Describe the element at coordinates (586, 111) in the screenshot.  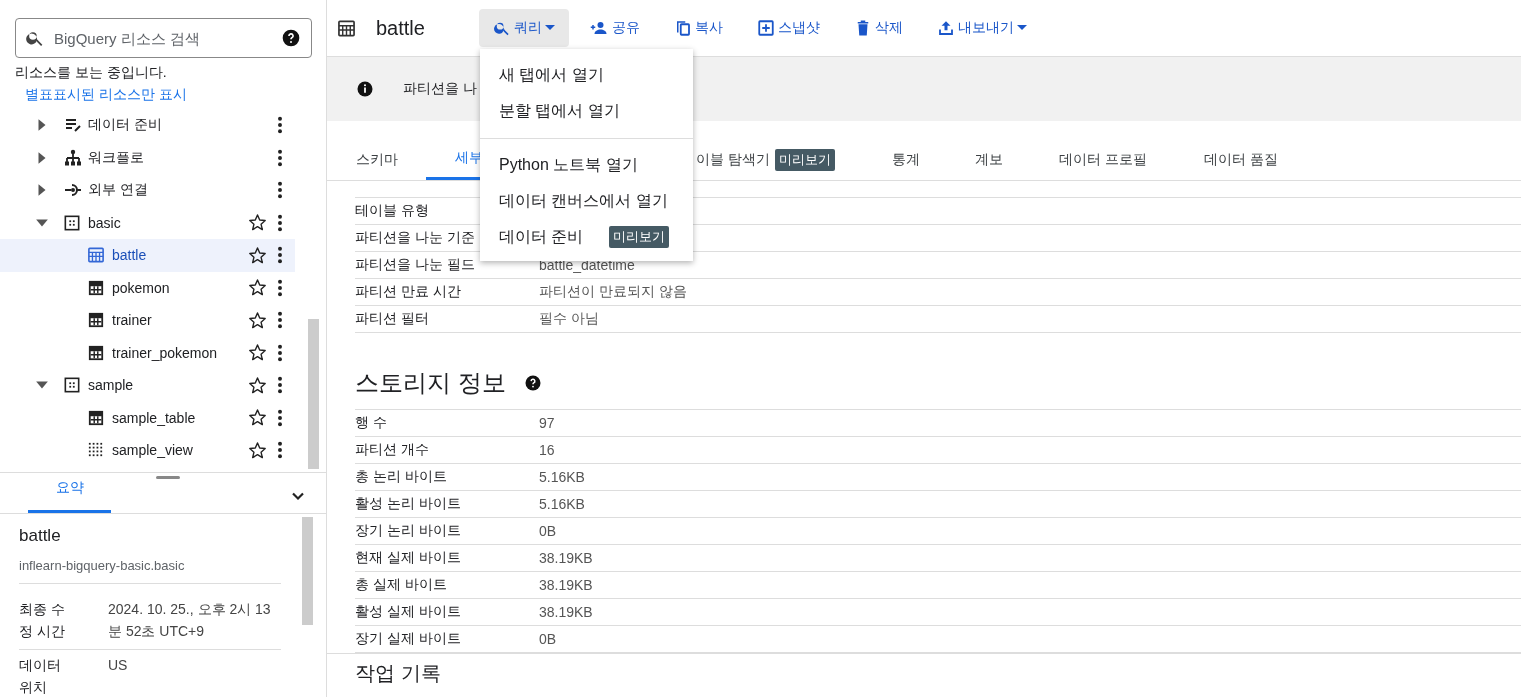
I see `menu-item: 분할 탭에서 열기` at that location.